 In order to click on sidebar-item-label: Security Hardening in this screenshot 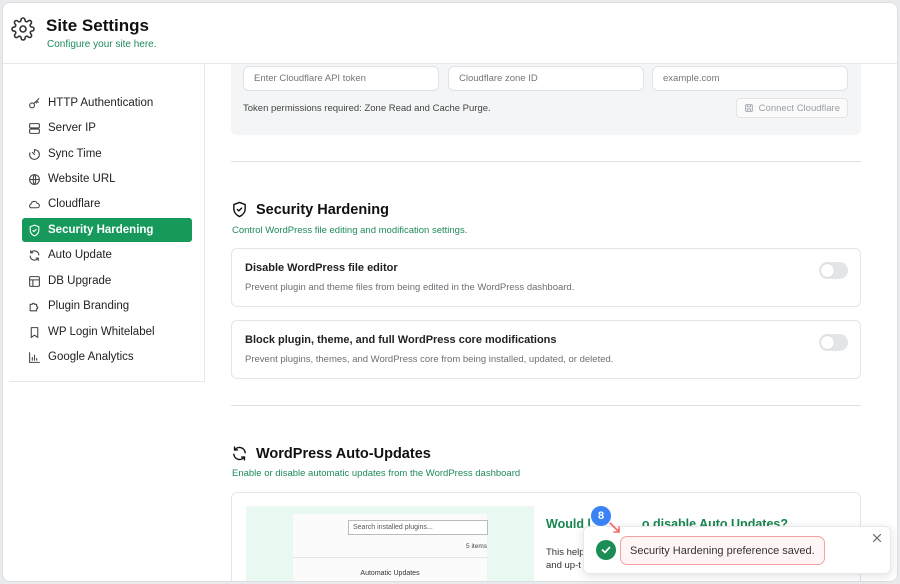, I will do `click(101, 230)`.